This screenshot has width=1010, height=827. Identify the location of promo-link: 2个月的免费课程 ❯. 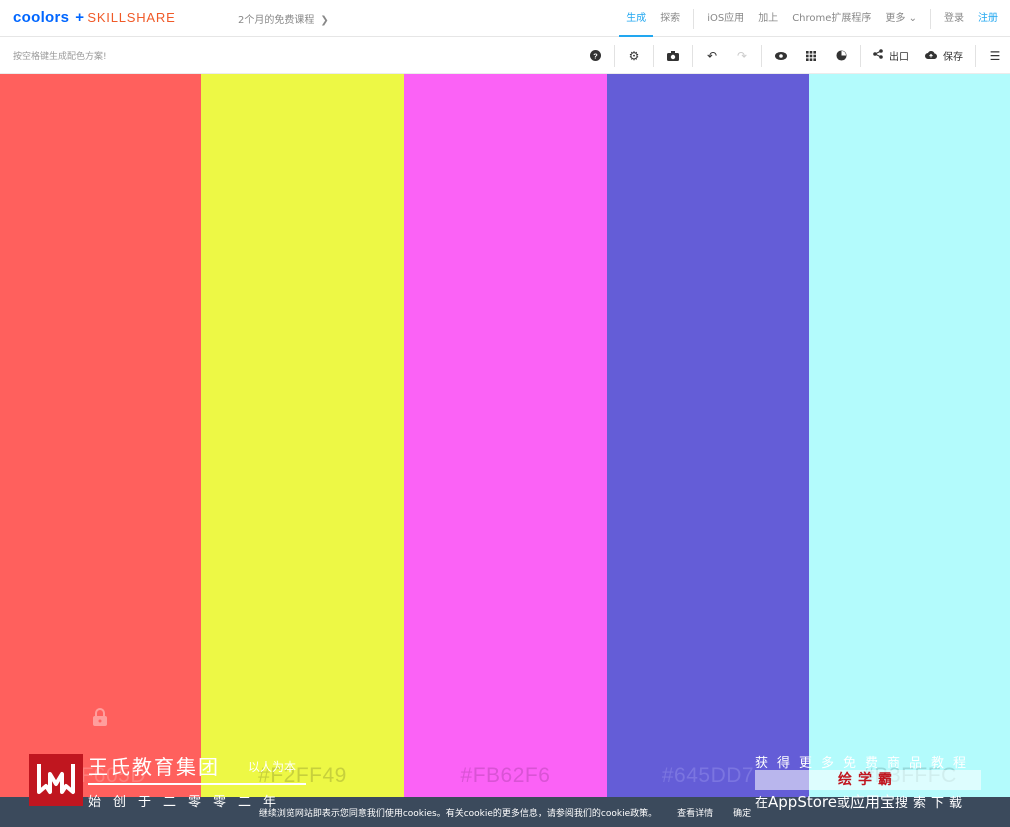
(283, 18).